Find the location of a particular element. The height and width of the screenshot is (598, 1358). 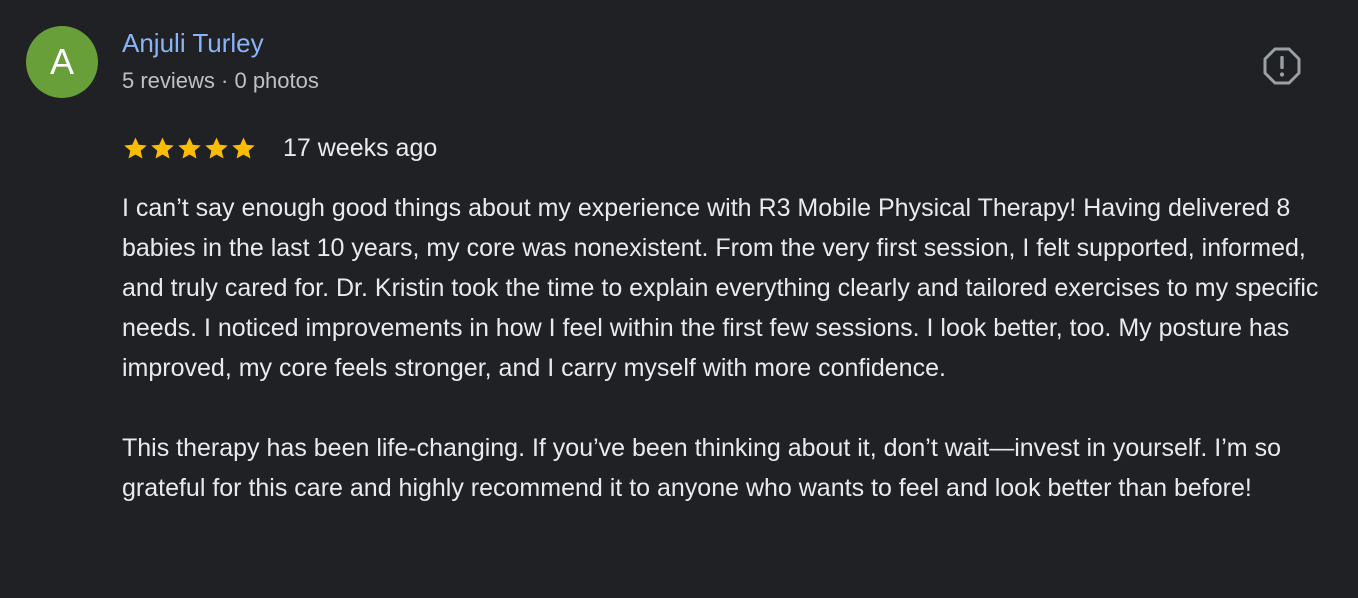

author-meta: 5 reviews · 0 photos is located at coordinates (220, 80).